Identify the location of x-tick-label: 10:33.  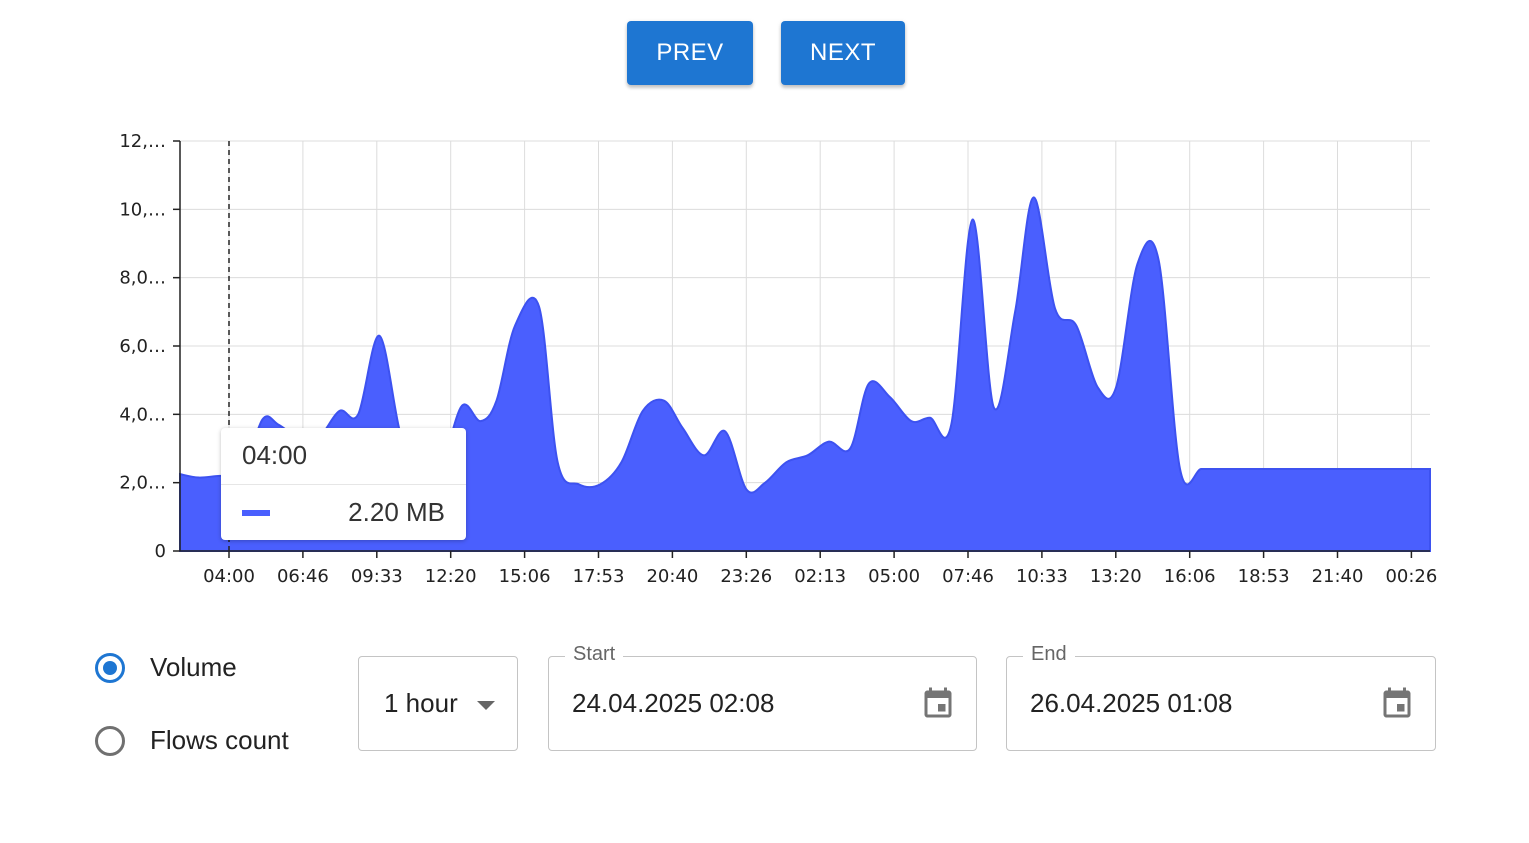
(1042, 576).